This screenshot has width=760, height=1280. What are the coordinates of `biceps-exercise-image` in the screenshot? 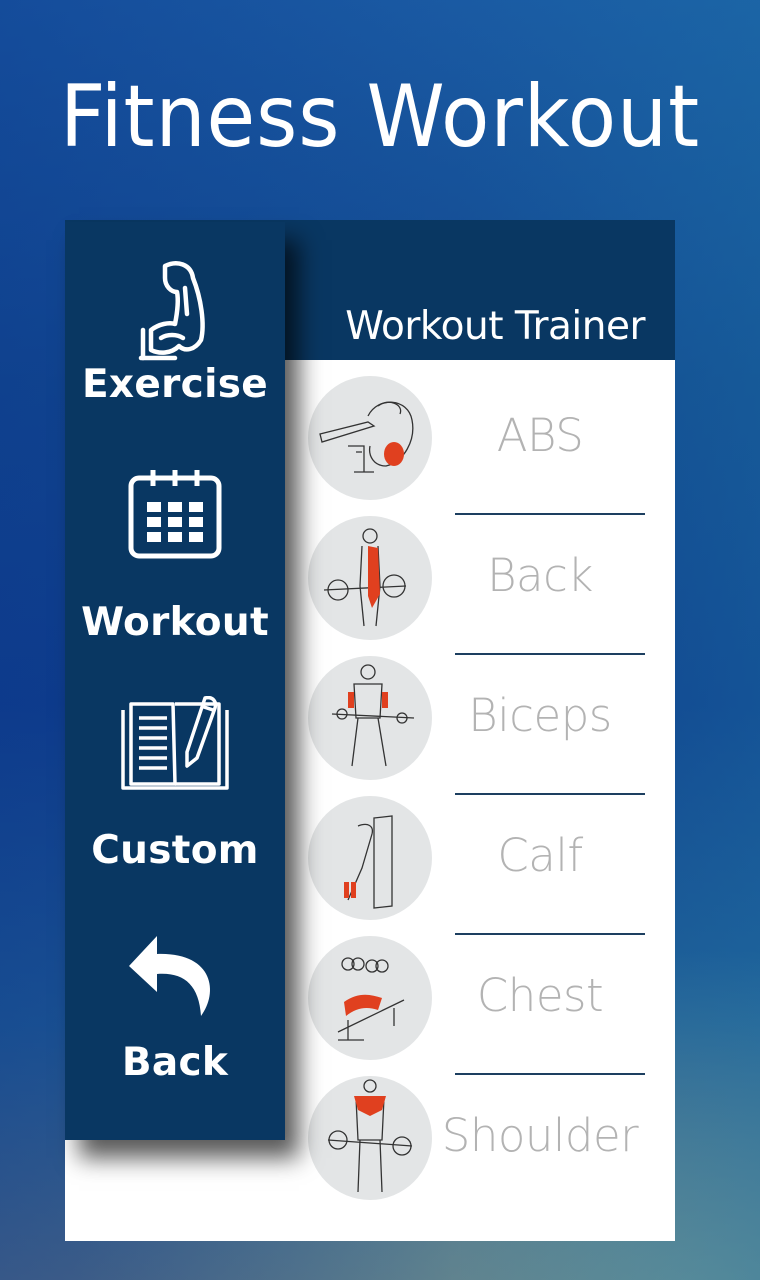 It's located at (370, 718).